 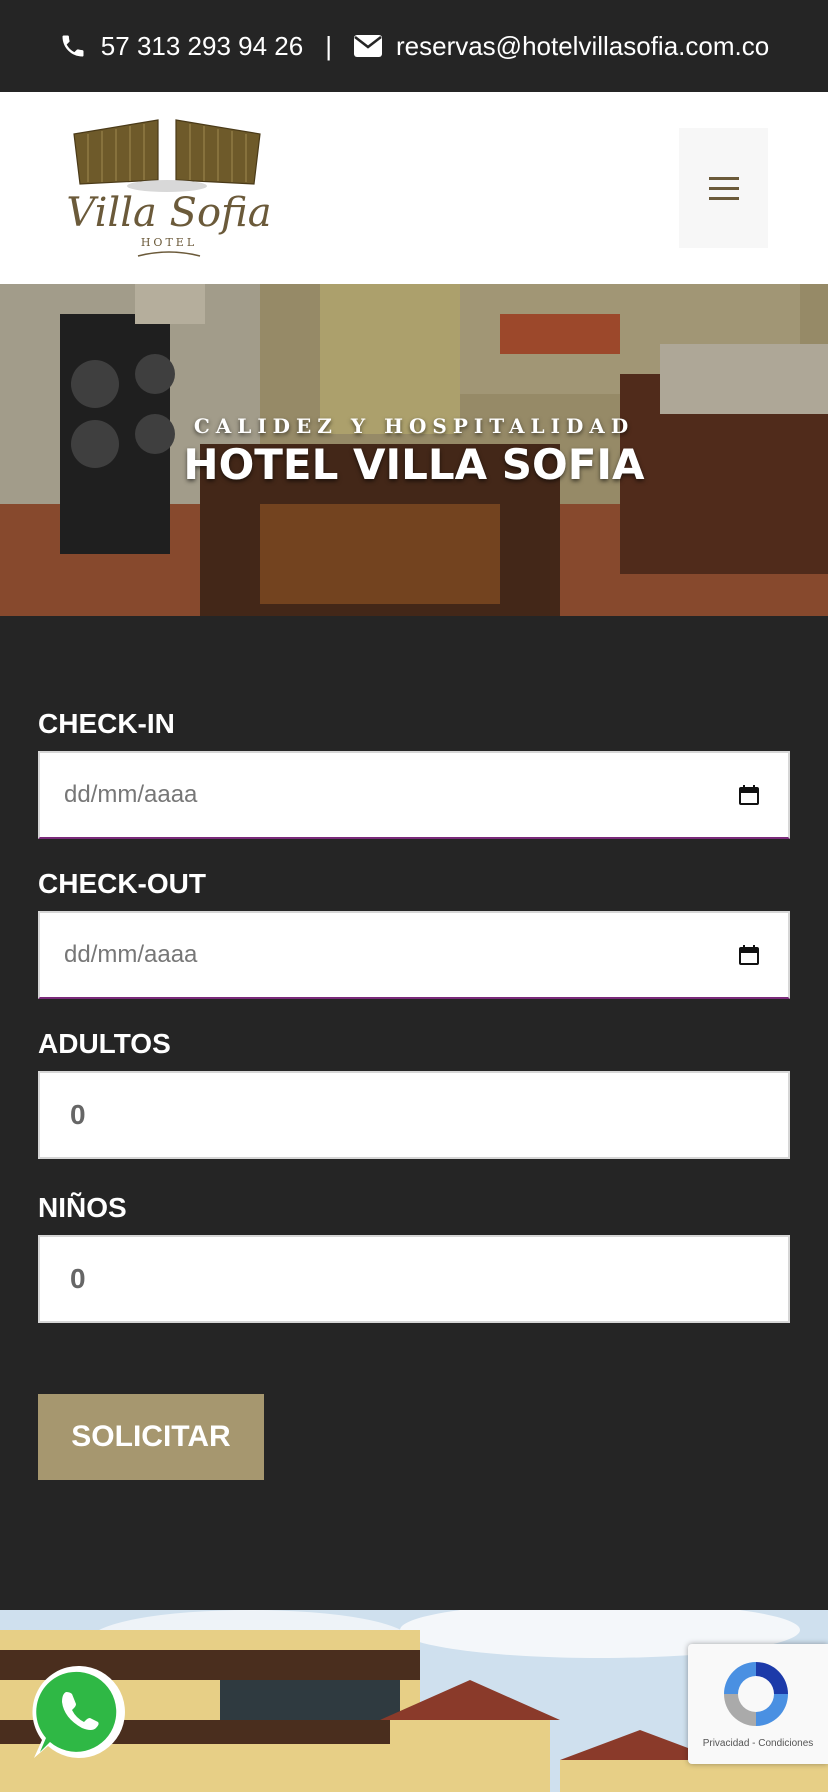 I want to click on envelope-icon, so click(x=367, y=46).